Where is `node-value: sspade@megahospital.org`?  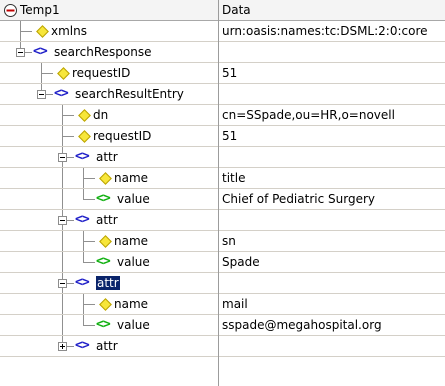
node-value: sspade@megahospital.org is located at coordinates (302, 325).